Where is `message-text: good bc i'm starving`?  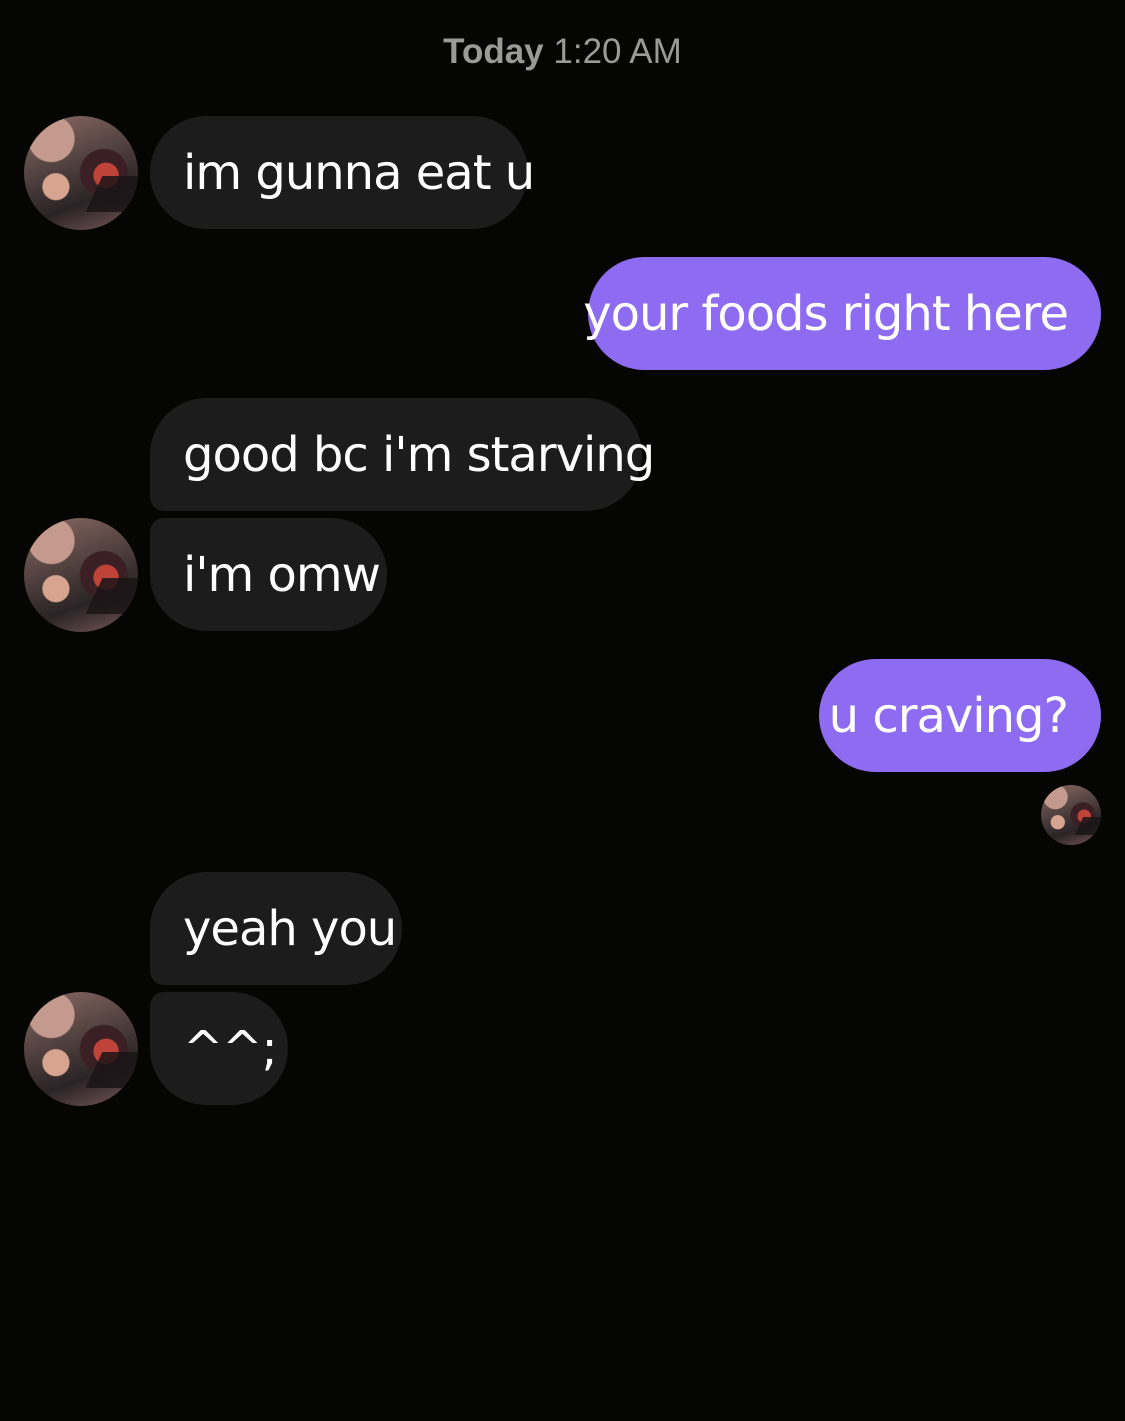 message-text: good bc i'm starving is located at coordinates (419, 454).